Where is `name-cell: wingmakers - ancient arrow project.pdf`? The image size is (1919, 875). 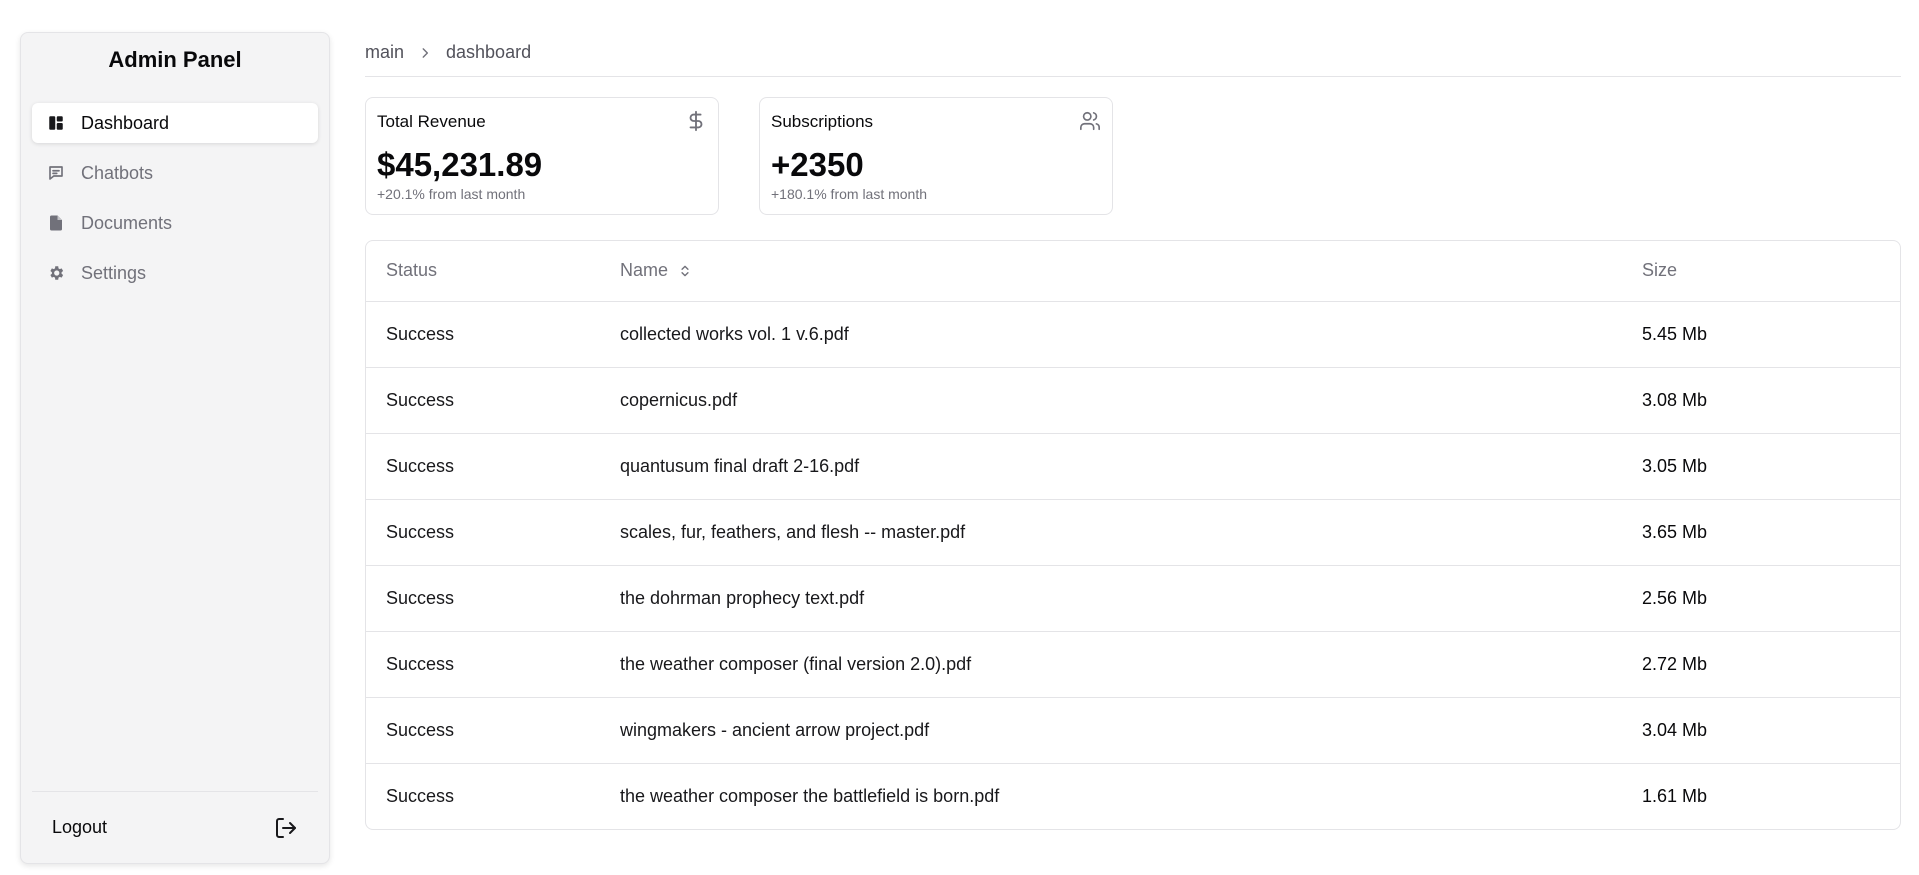 name-cell: wingmakers - ancient arrow project.pdf is located at coordinates (1131, 730).